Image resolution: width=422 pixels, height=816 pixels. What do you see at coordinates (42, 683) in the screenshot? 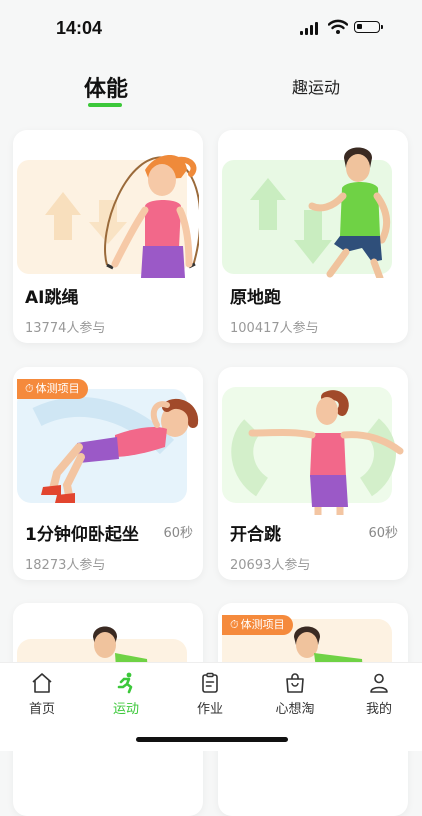
I see `home-icon` at bounding box center [42, 683].